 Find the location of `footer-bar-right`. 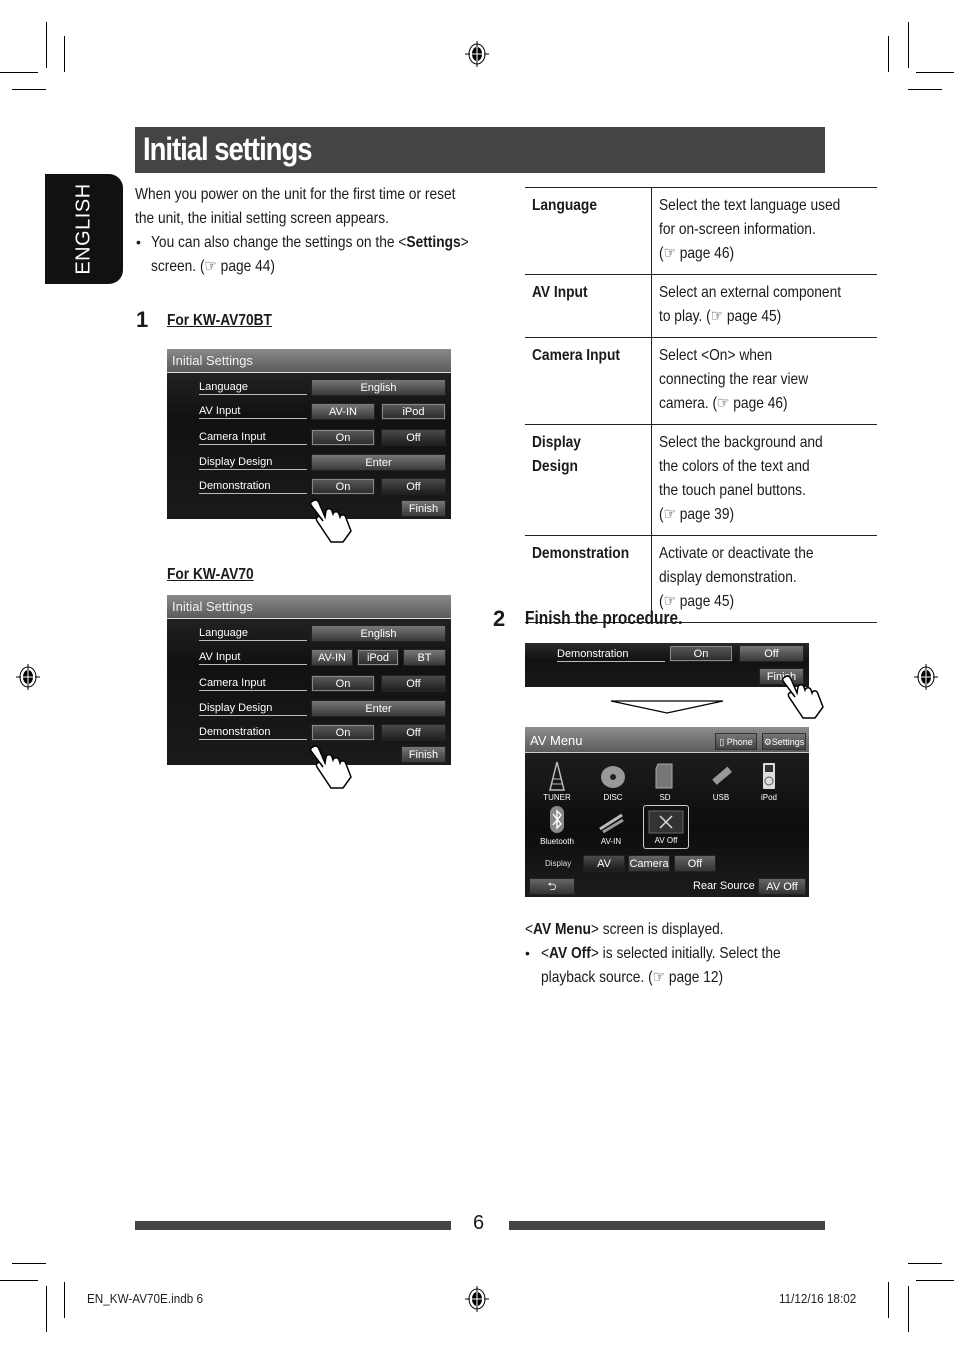

footer-bar-right is located at coordinates (667, 1225).